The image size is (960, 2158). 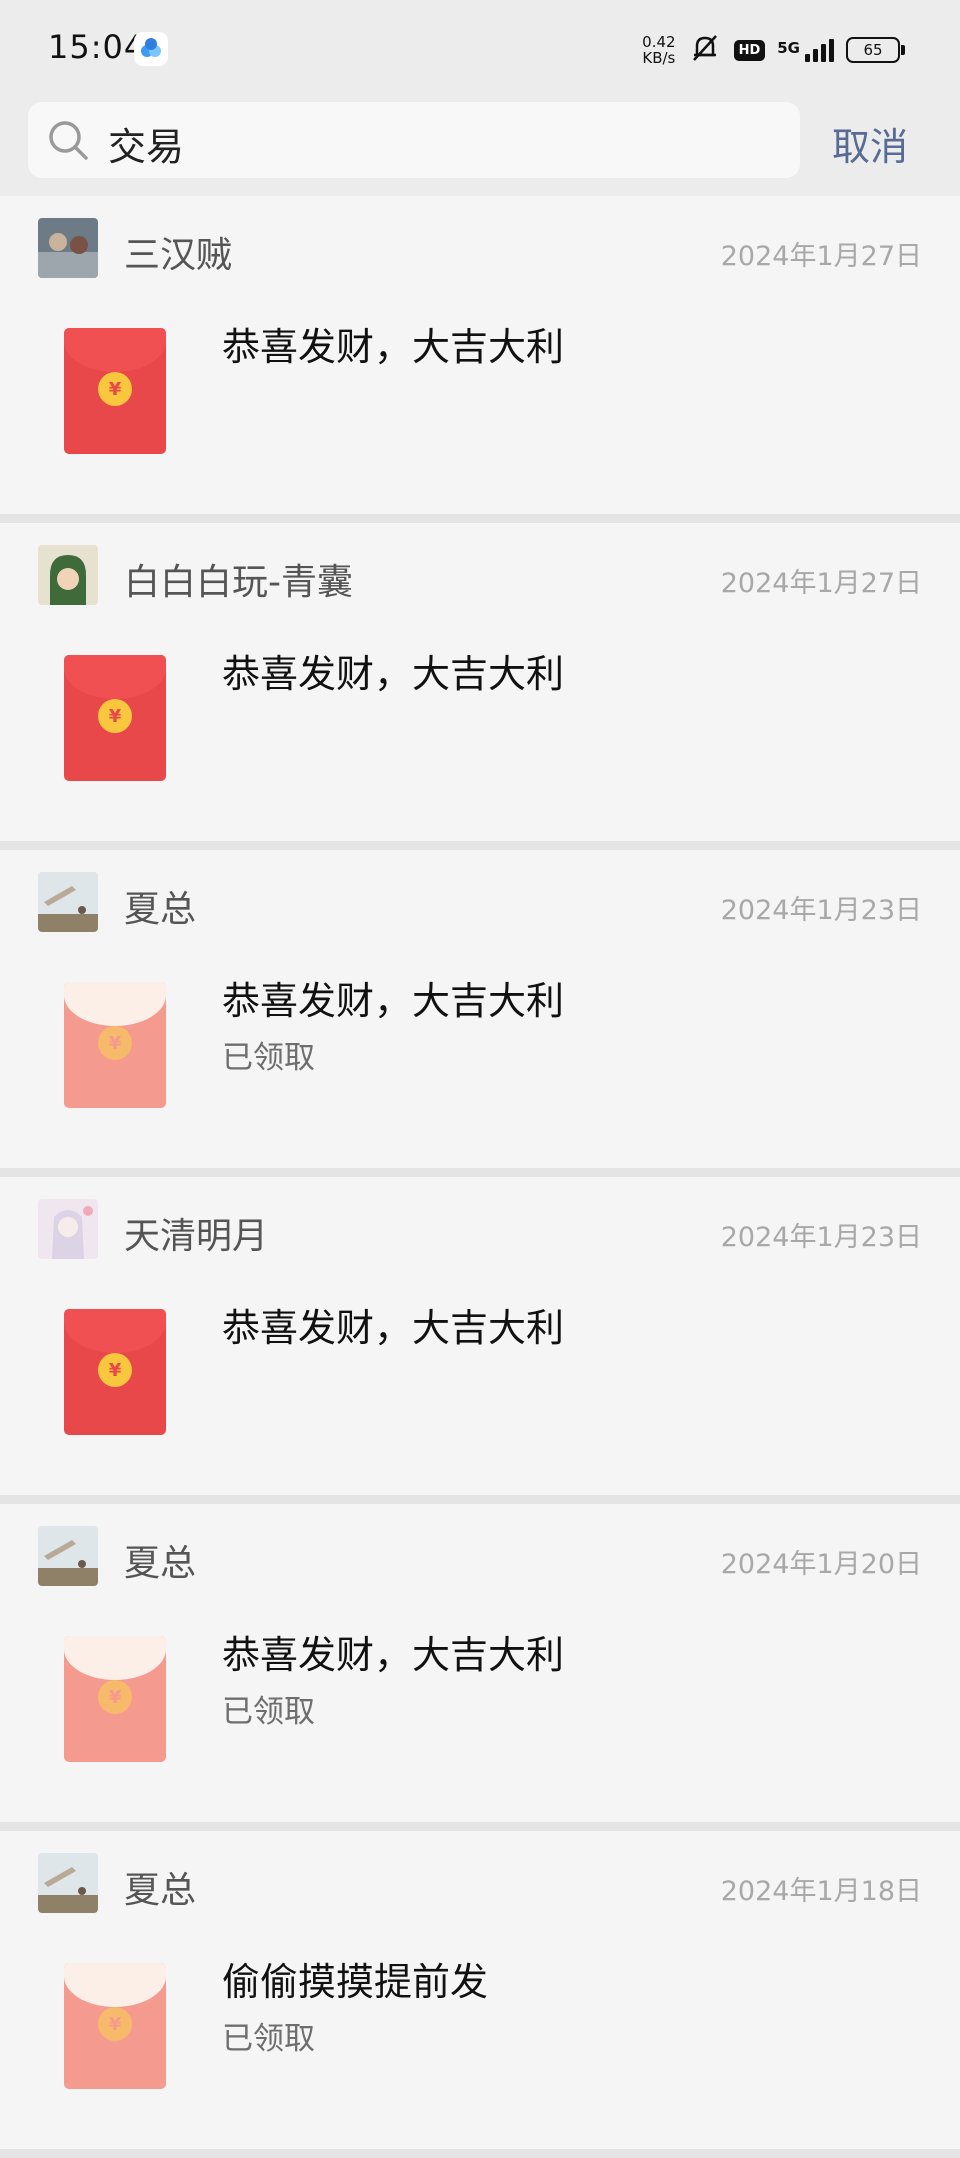 What do you see at coordinates (821, 1564) in the screenshot?
I see `message-date: 2024年1月20日` at bounding box center [821, 1564].